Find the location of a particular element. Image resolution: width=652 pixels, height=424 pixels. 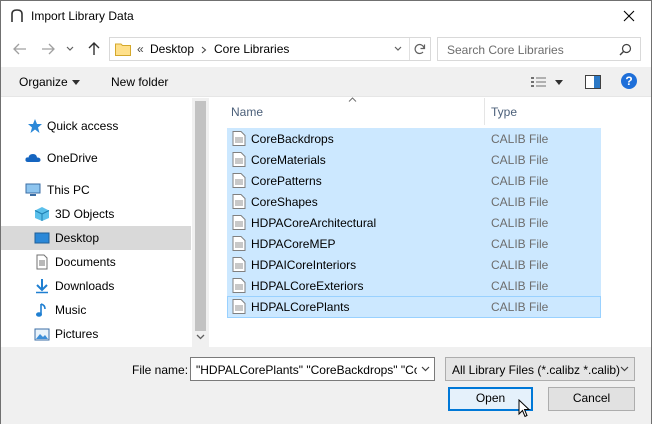

window-title: Import Library Data is located at coordinates (82, 16).